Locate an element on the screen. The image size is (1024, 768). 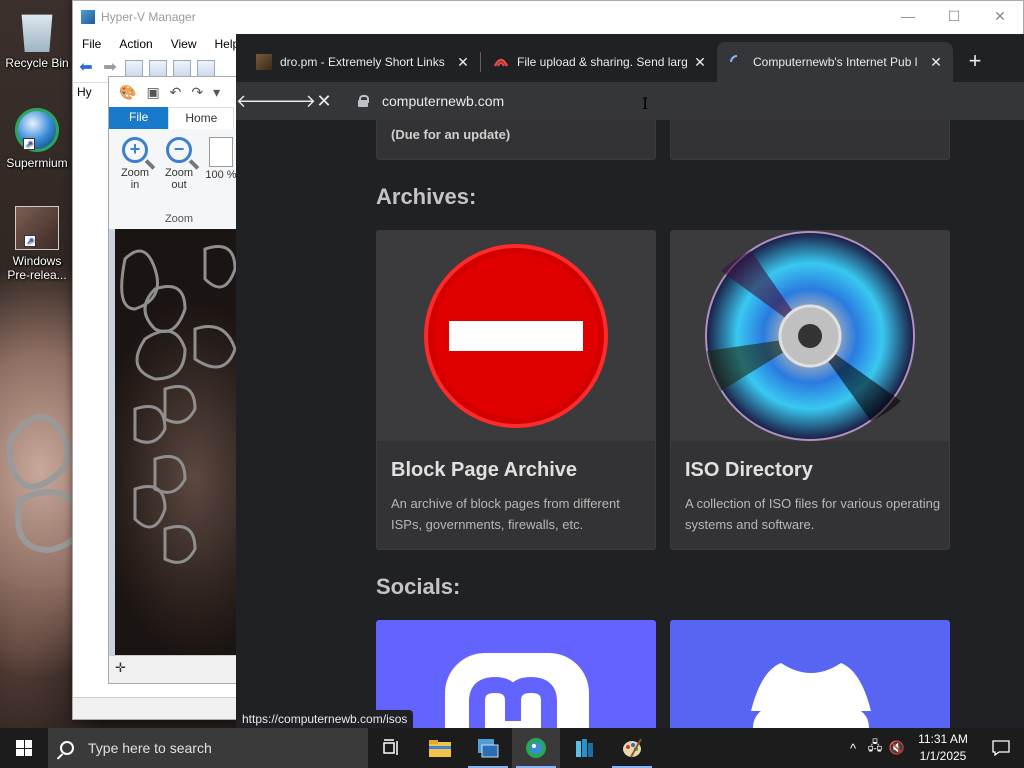
browser-toolbar: 🡐 🡒 ✕ computernewb.com is located at coordinates (630, 101).